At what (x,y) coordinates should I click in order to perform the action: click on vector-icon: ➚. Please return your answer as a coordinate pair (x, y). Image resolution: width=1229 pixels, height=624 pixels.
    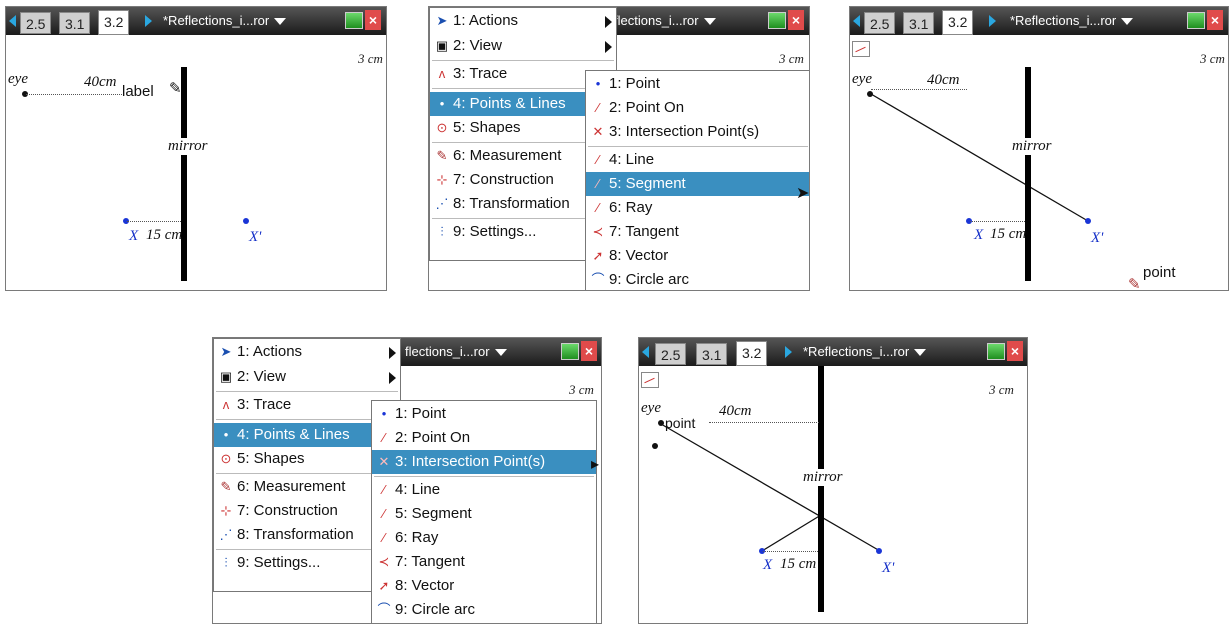
    Looking at the image, I should click on (598, 255).